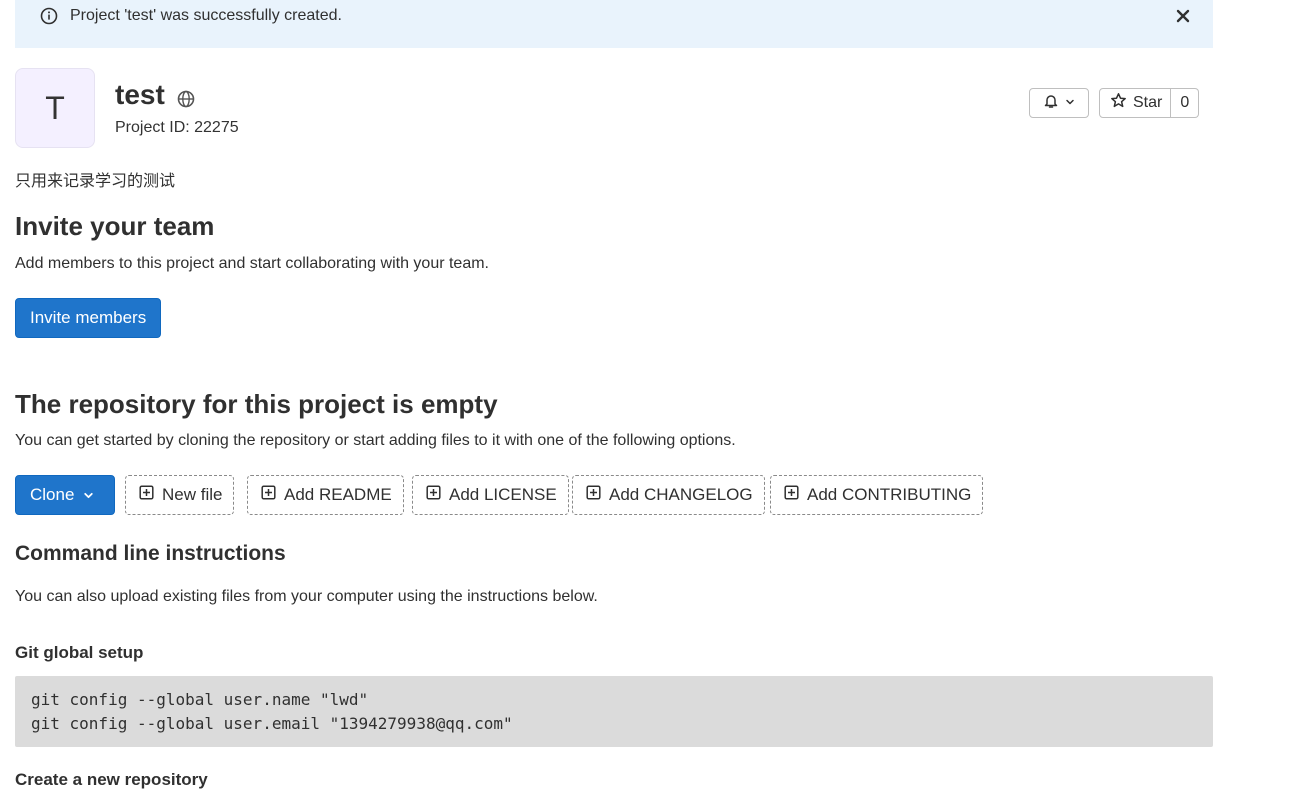  Describe the element at coordinates (186, 99) in the screenshot. I see `globe-icon` at that location.